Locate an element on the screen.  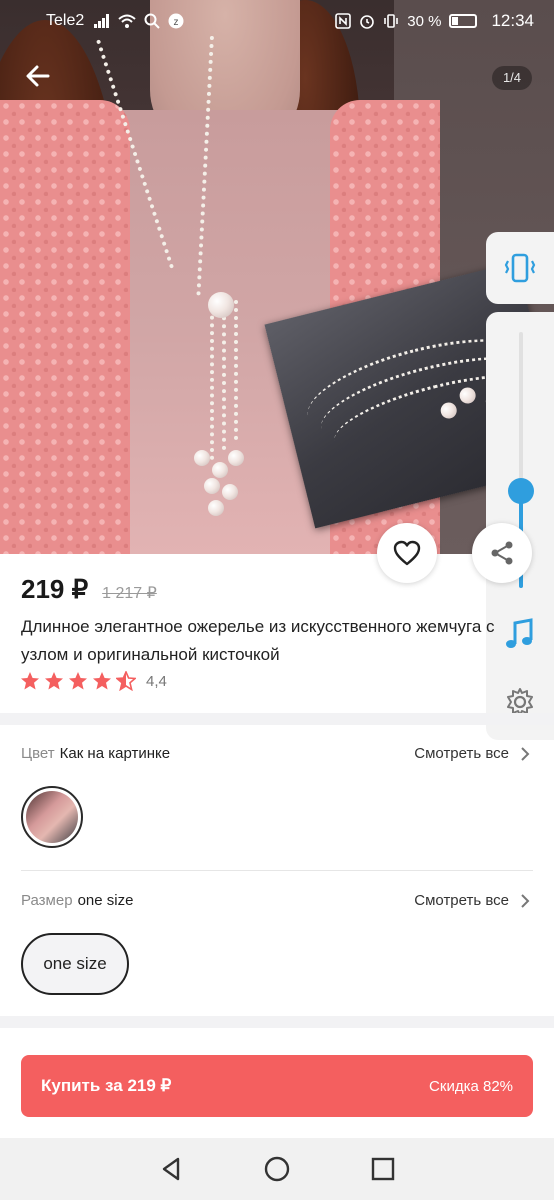
nav-recents-icon is located at coordinates (383, 1169).